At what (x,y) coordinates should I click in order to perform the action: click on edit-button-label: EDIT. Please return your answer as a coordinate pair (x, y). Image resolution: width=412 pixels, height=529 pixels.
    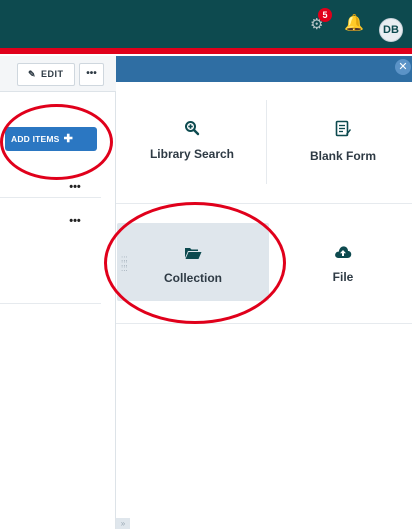
    Looking at the image, I should click on (52, 74).